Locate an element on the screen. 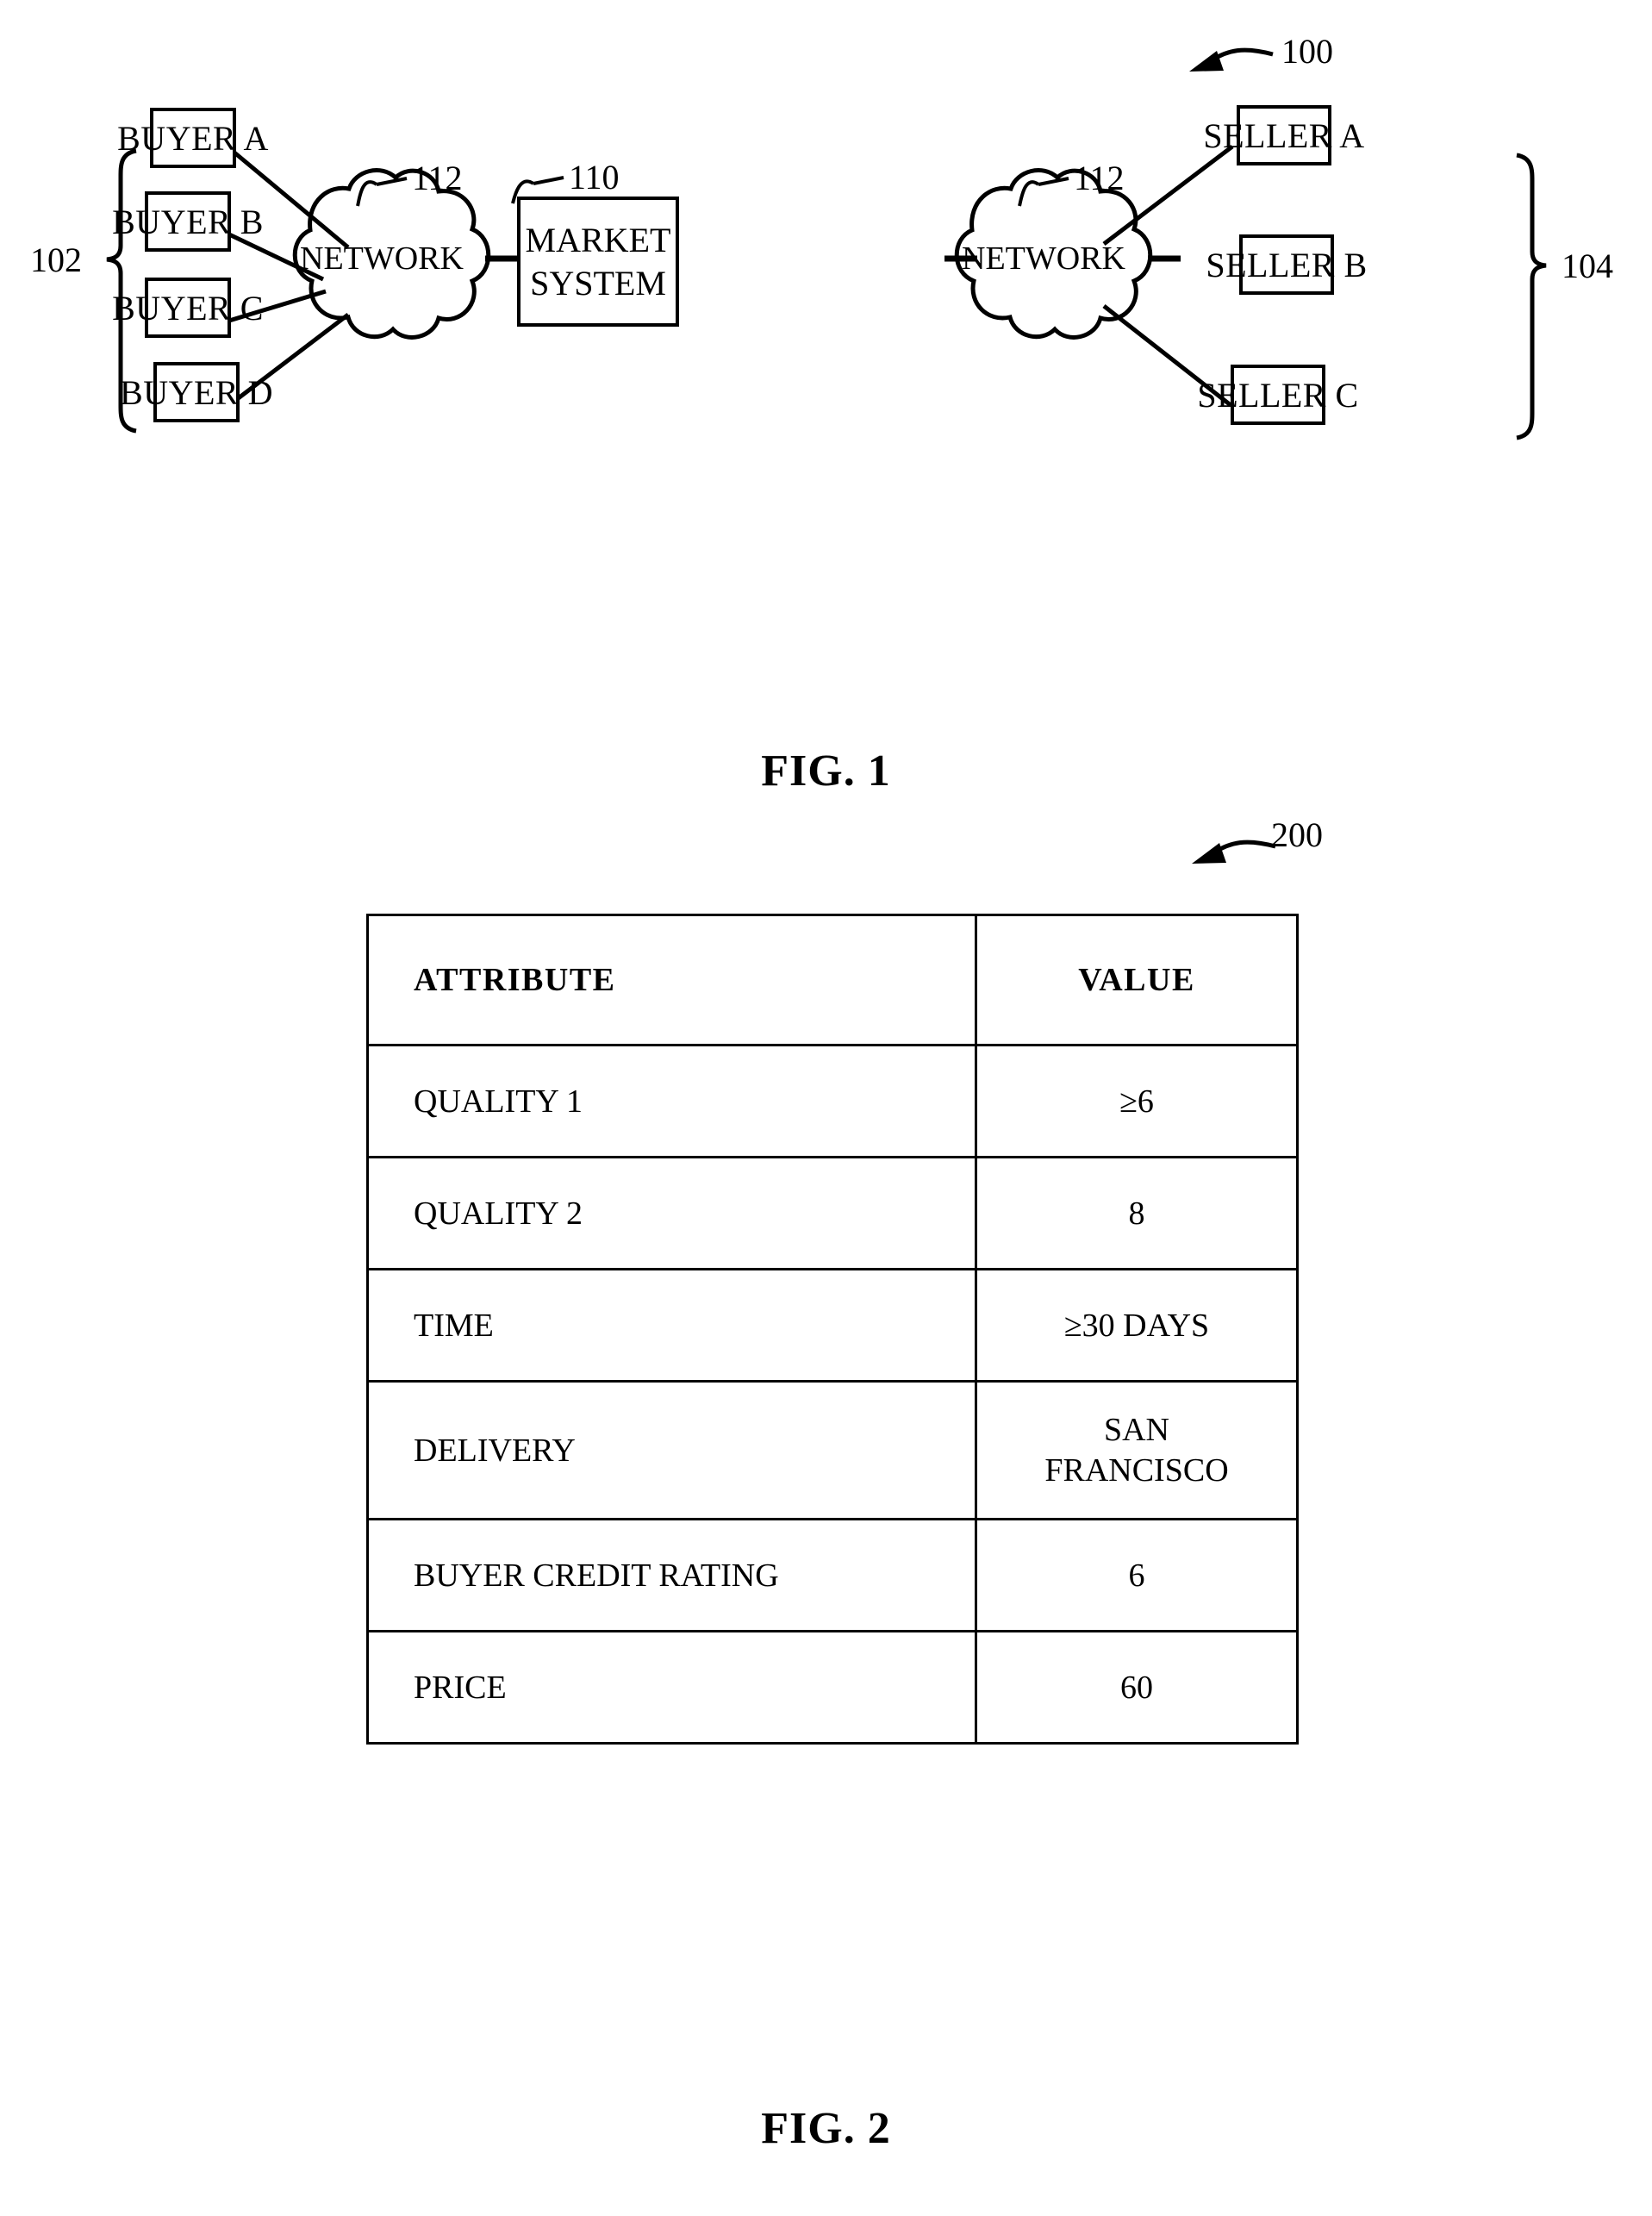 The height and width of the screenshot is (2216, 1652). cell-attribute-time: TIME is located at coordinates (671, 1325).